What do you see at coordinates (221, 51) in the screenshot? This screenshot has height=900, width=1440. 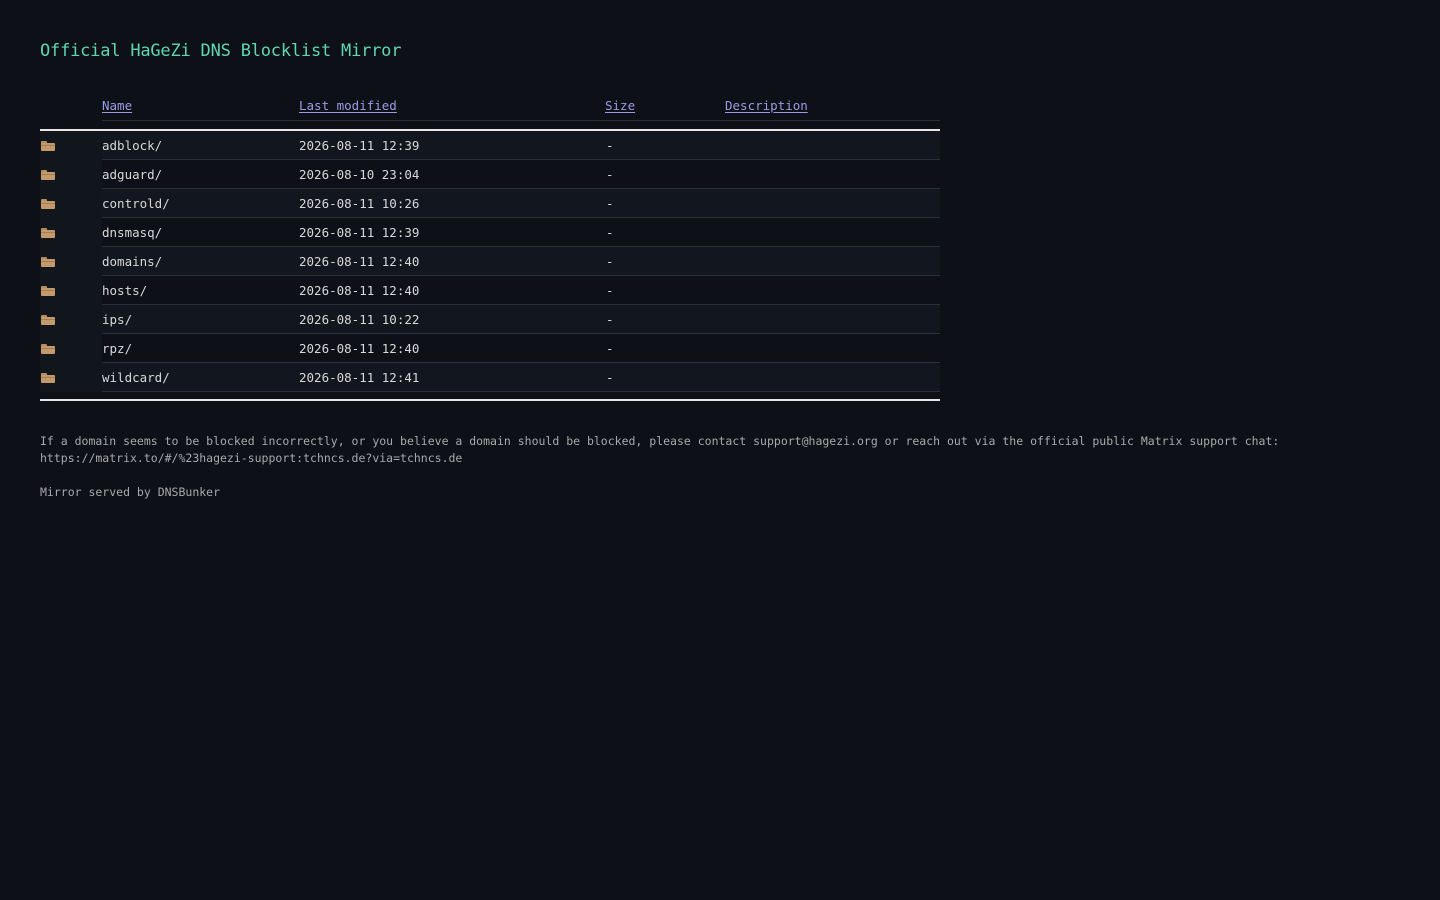 I see `page-title: Official HaGeZi DNS Blocklist Mirror` at bounding box center [221, 51].